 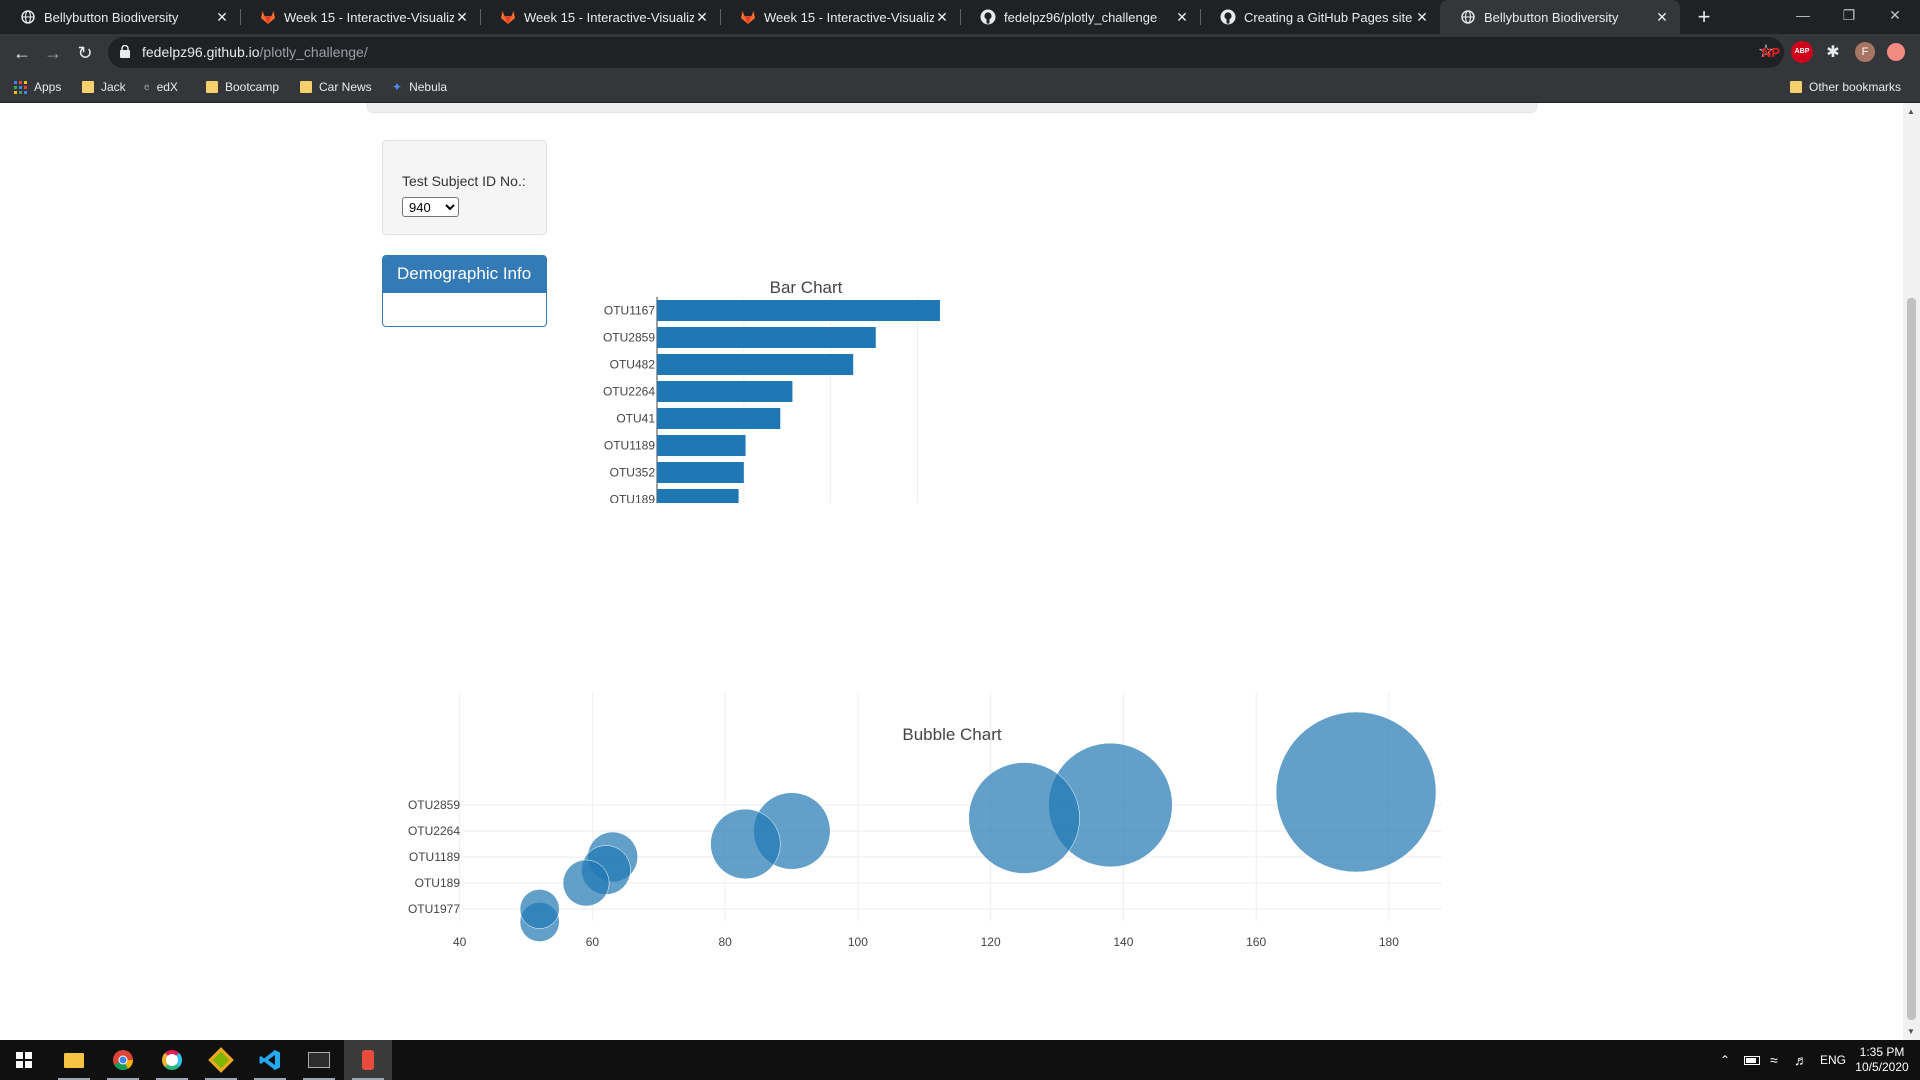 What do you see at coordinates (24, 1060) in the screenshot?
I see `windows-start-icon` at bounding box center [24, 1060].